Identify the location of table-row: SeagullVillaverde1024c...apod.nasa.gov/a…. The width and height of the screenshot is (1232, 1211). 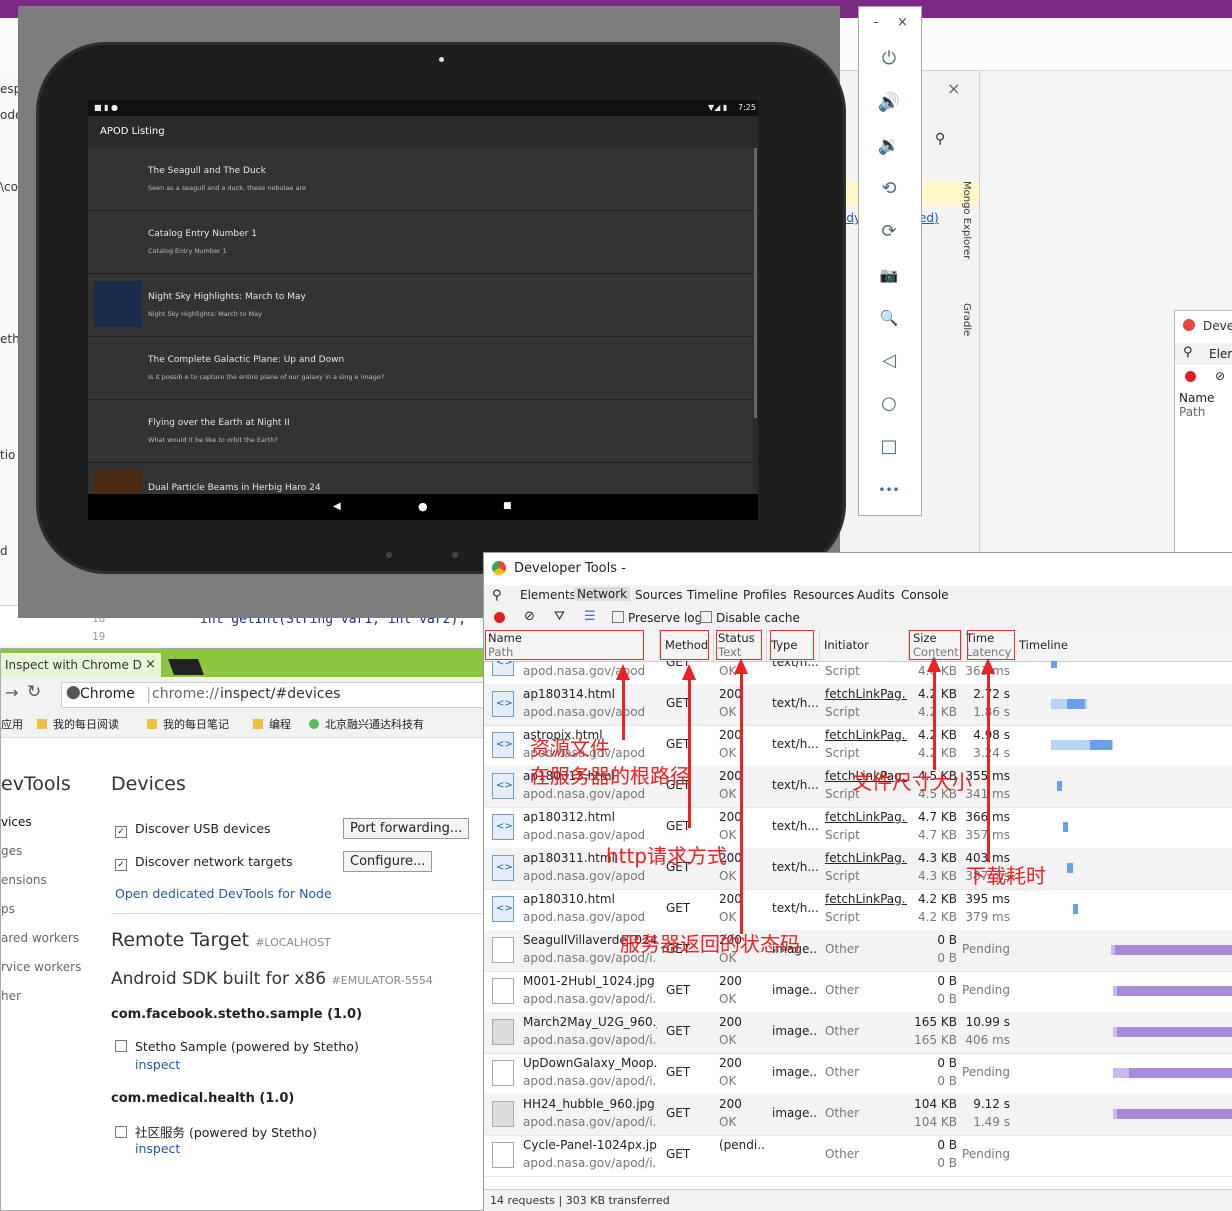
(858, 951).